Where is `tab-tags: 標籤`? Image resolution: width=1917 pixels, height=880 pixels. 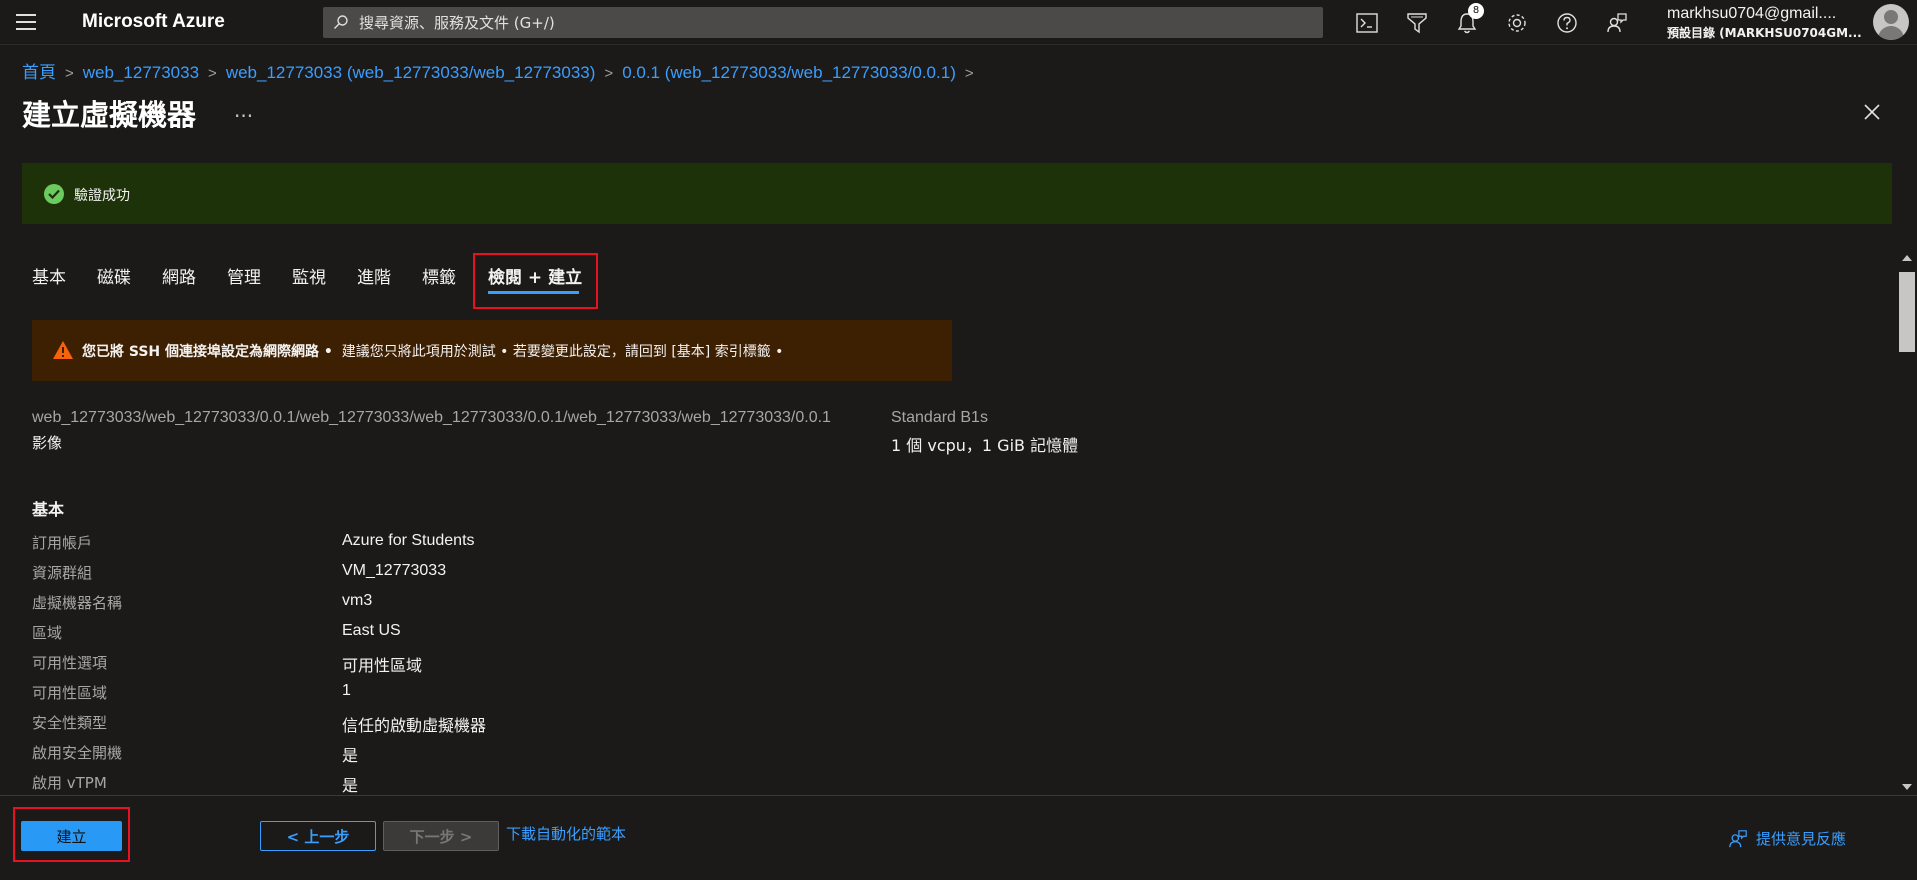
tab-tags: 標籤 is located at coordinates (439, 275).